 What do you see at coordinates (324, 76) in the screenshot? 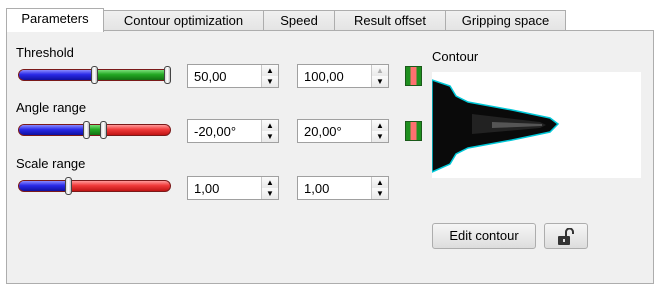
I see `spinbox-value: 100,00` at bounding box center [324, 76].